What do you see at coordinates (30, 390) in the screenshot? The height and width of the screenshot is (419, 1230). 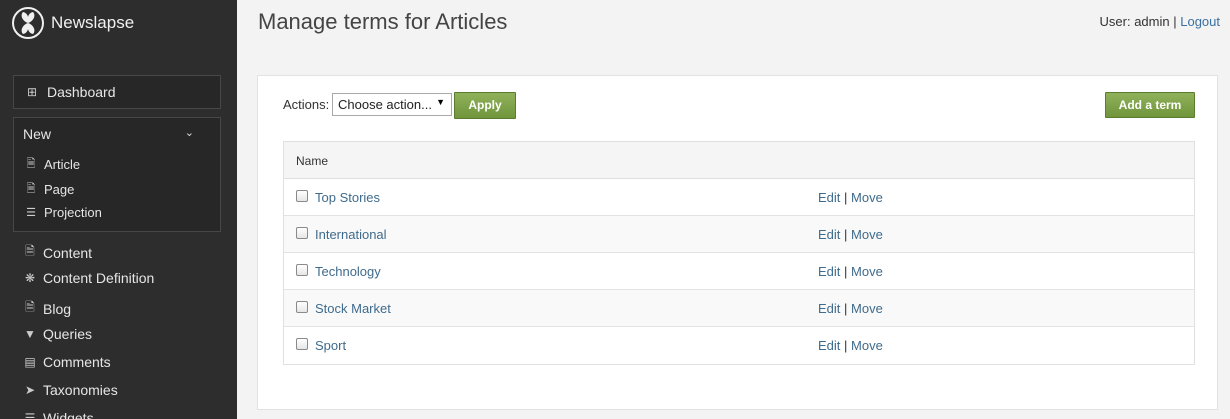 I see `tags-icon: ➤` at bounding box center [30, 390].